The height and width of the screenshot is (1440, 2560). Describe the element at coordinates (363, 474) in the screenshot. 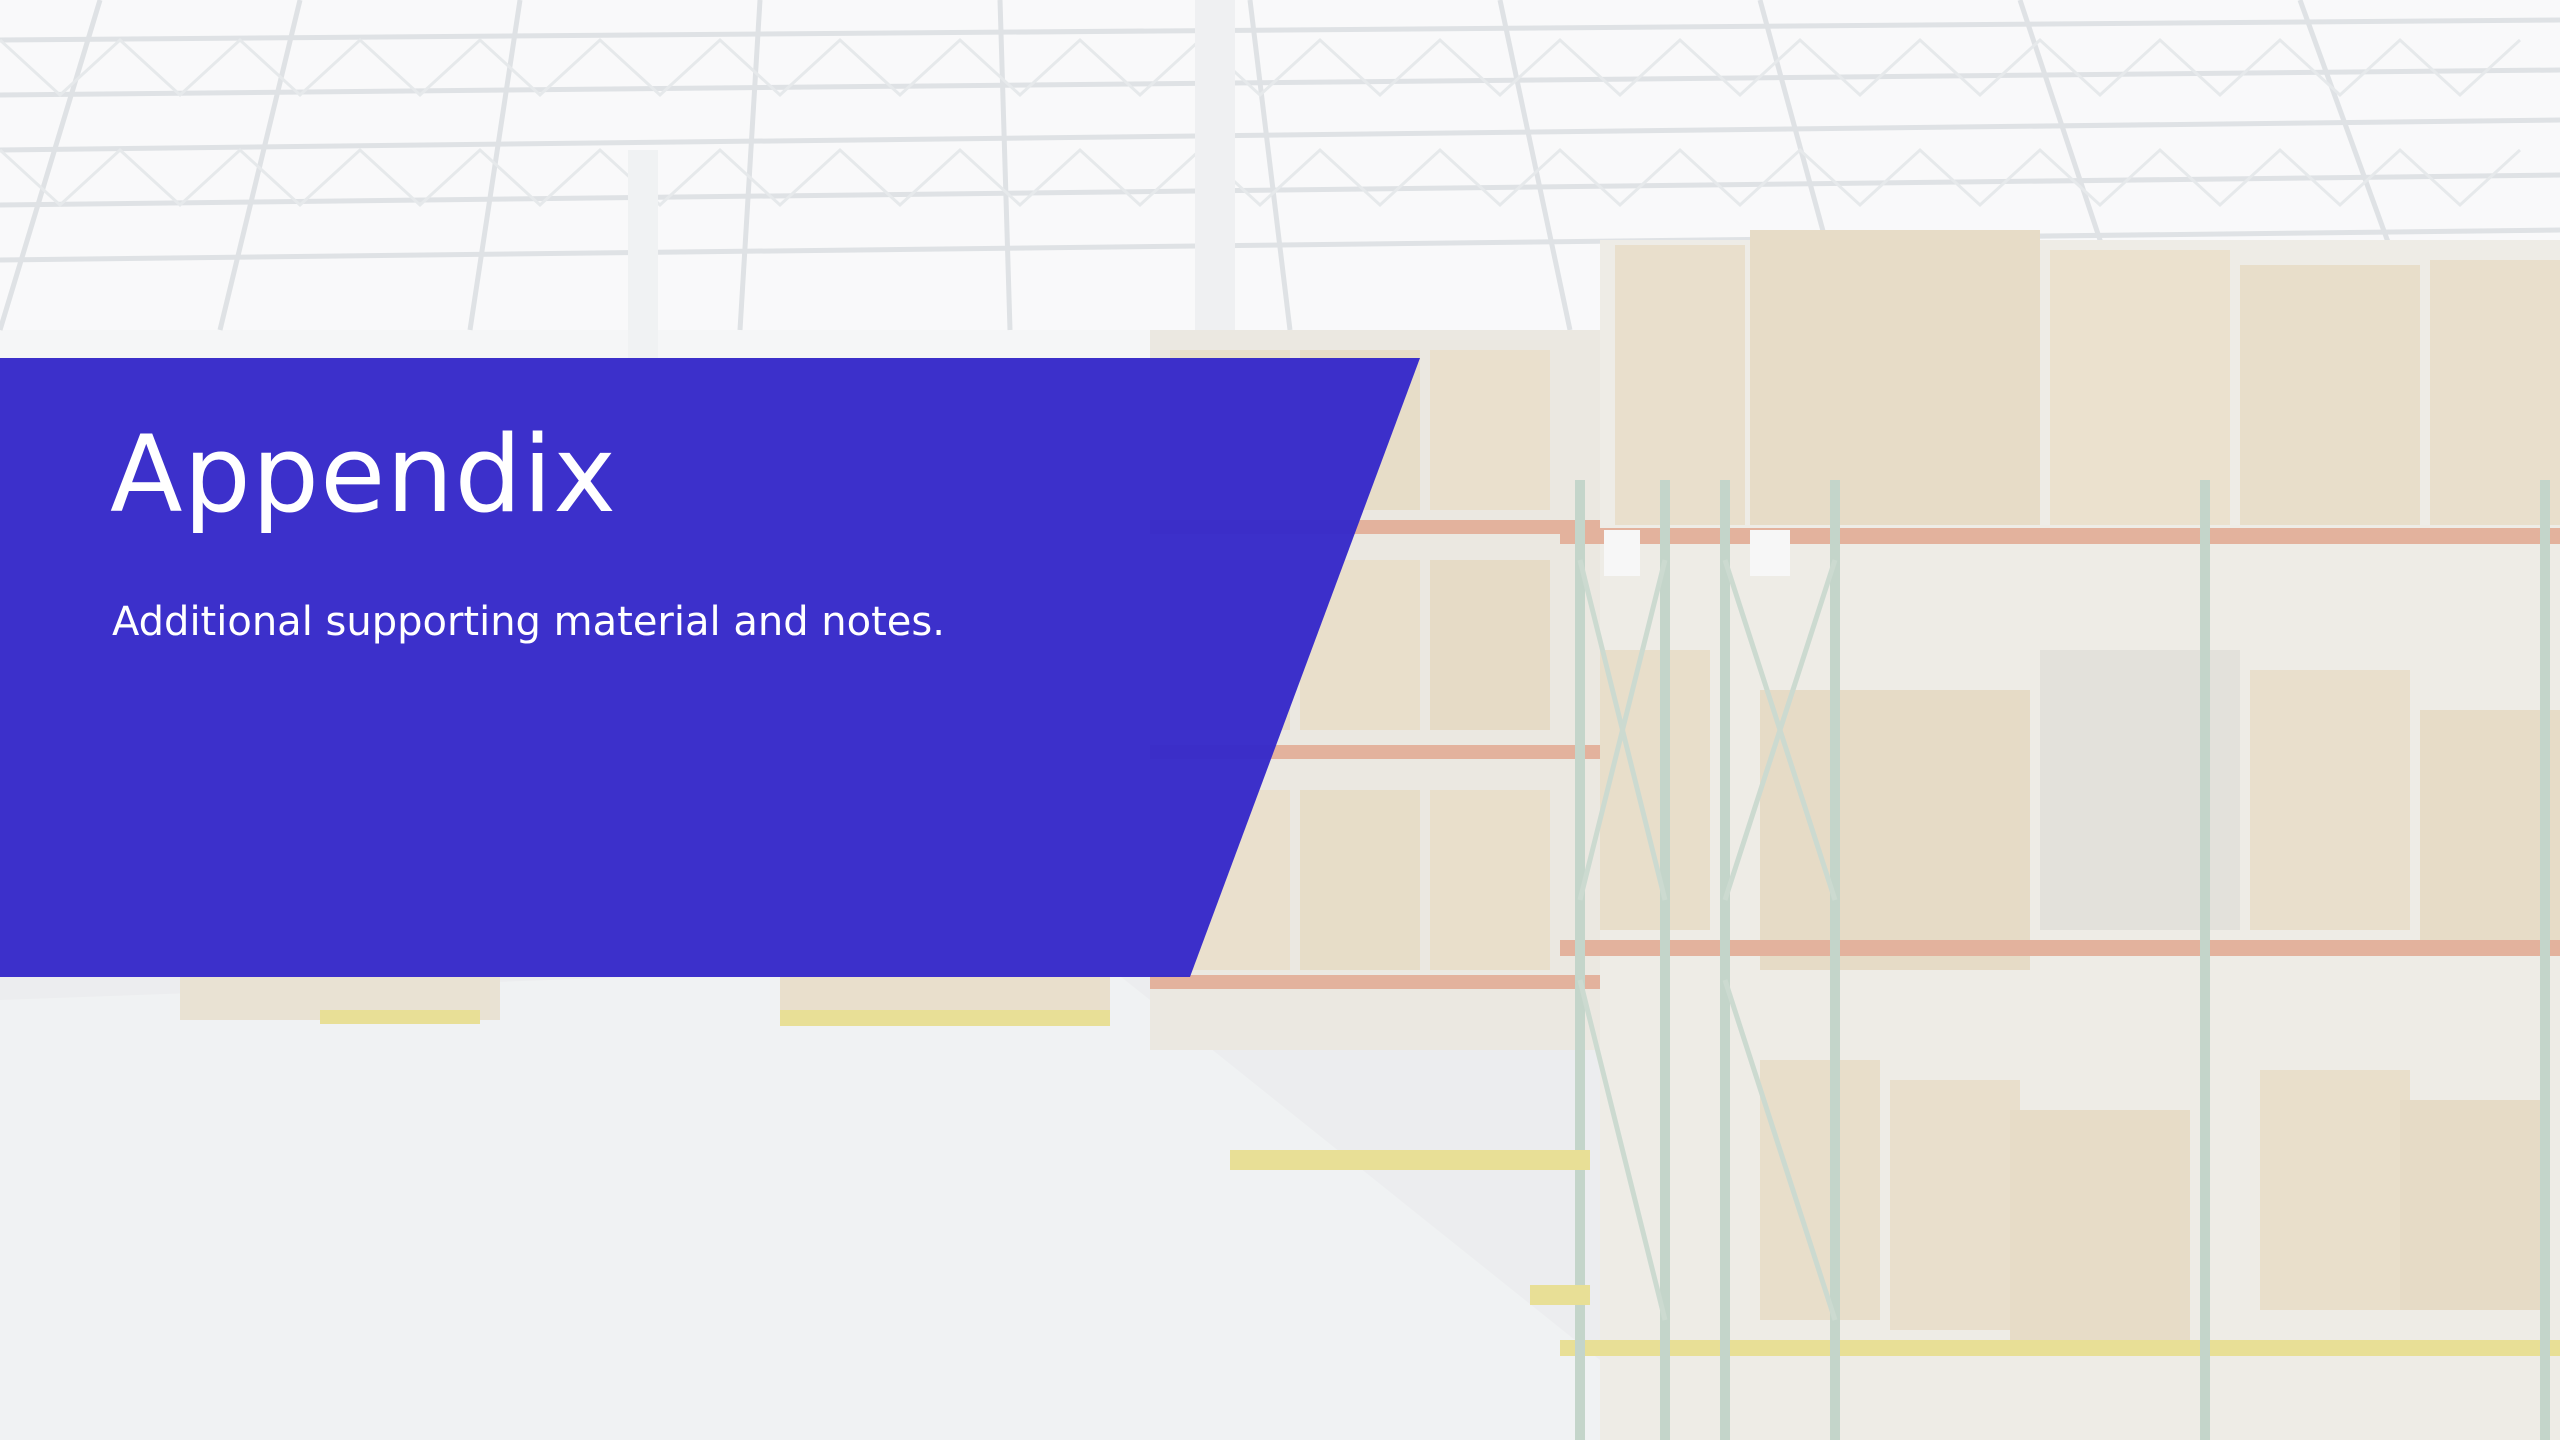

I see `slide-title: Appendix` at that location.